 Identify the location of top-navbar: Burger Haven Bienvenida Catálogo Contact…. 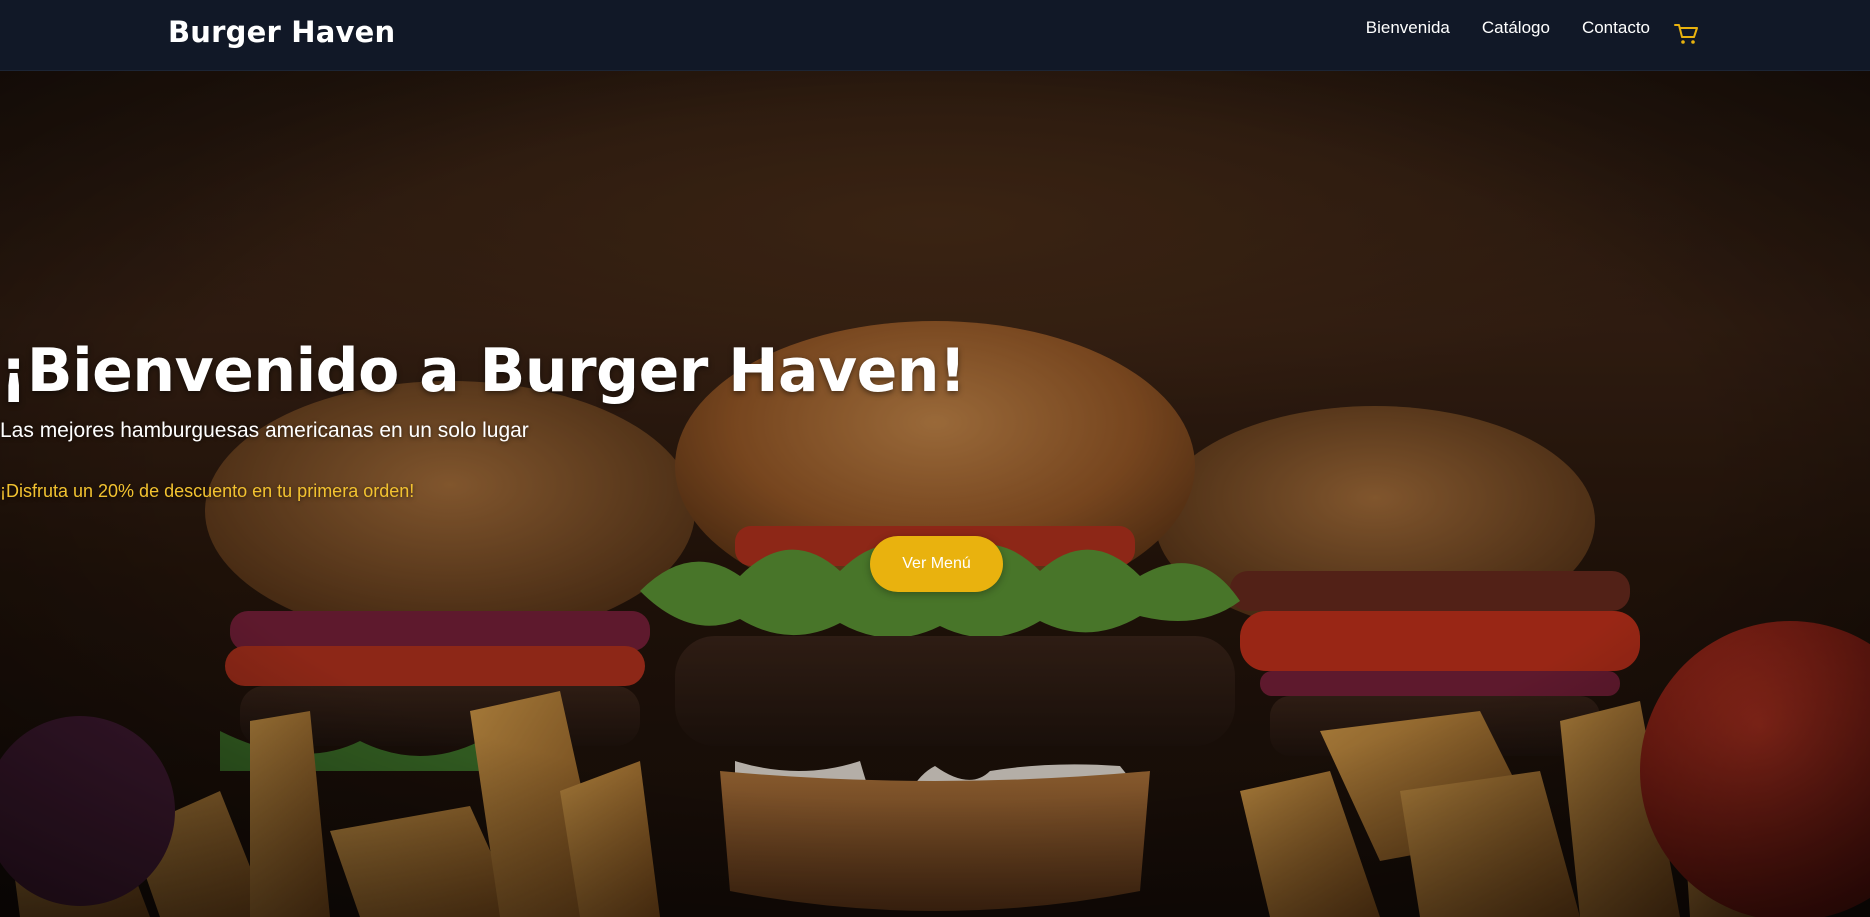
(935, 35).